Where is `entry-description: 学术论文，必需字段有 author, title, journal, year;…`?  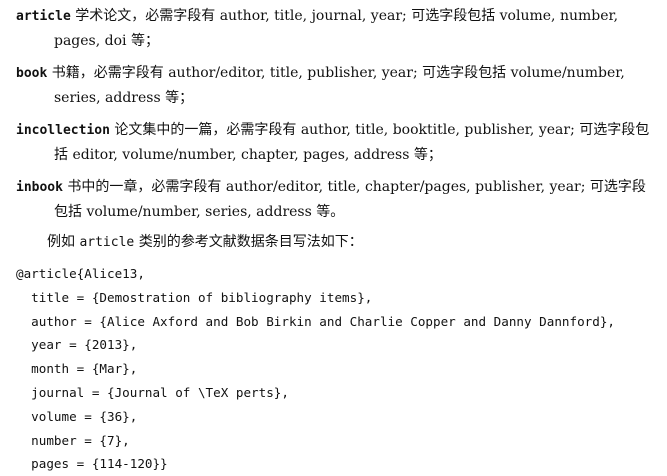 entry-description: 学术论文，必需字段有 author, title, journal, year;… is located at coordinates (336, 28).